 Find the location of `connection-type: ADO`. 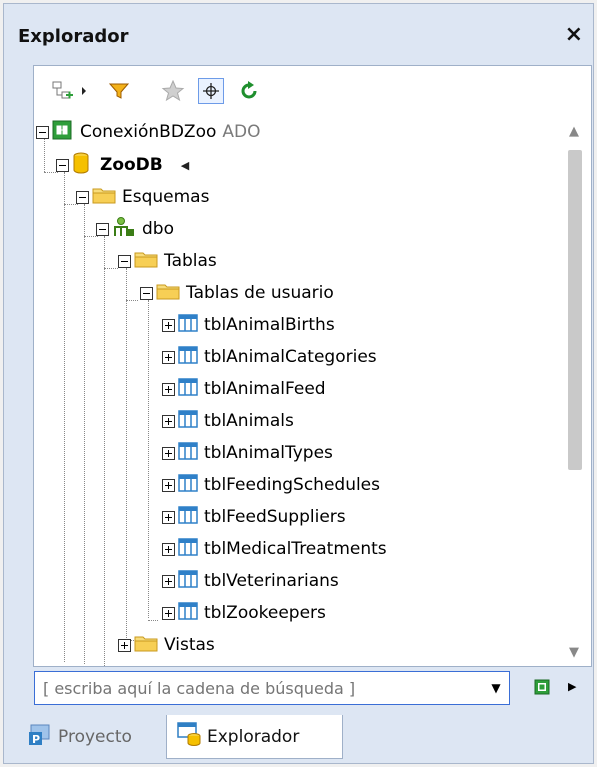

connection-type: ADO is located at coordinates (241, 132).